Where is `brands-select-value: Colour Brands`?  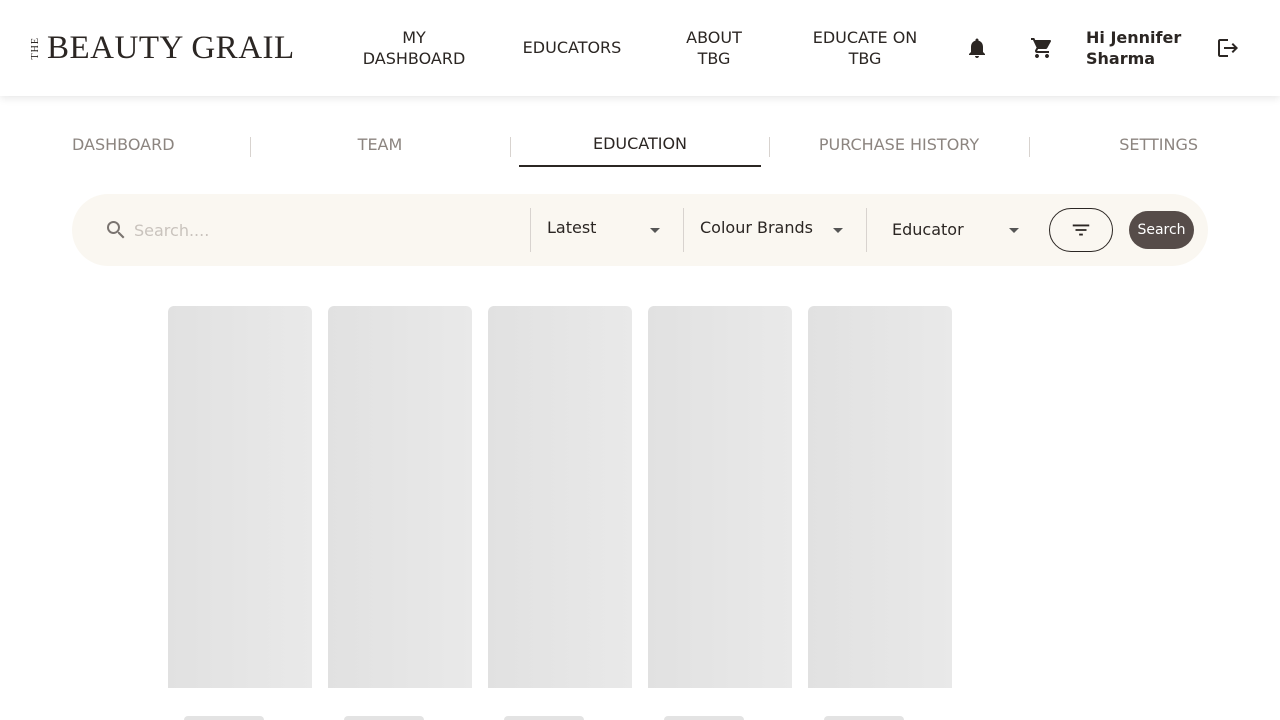
brands-select-value: Colour Brands is located at coordinates (756, 227).